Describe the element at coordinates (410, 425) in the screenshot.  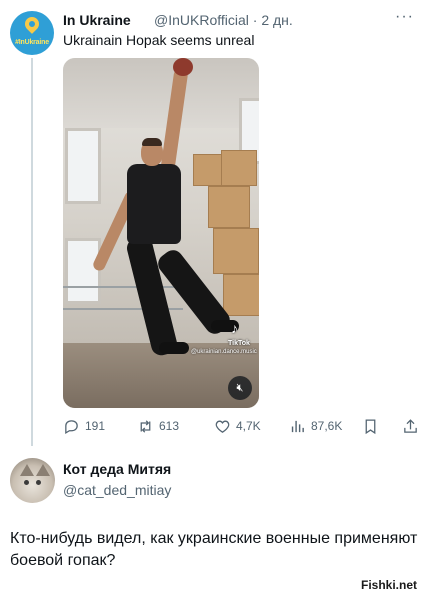
I see `share-icon` at that location.